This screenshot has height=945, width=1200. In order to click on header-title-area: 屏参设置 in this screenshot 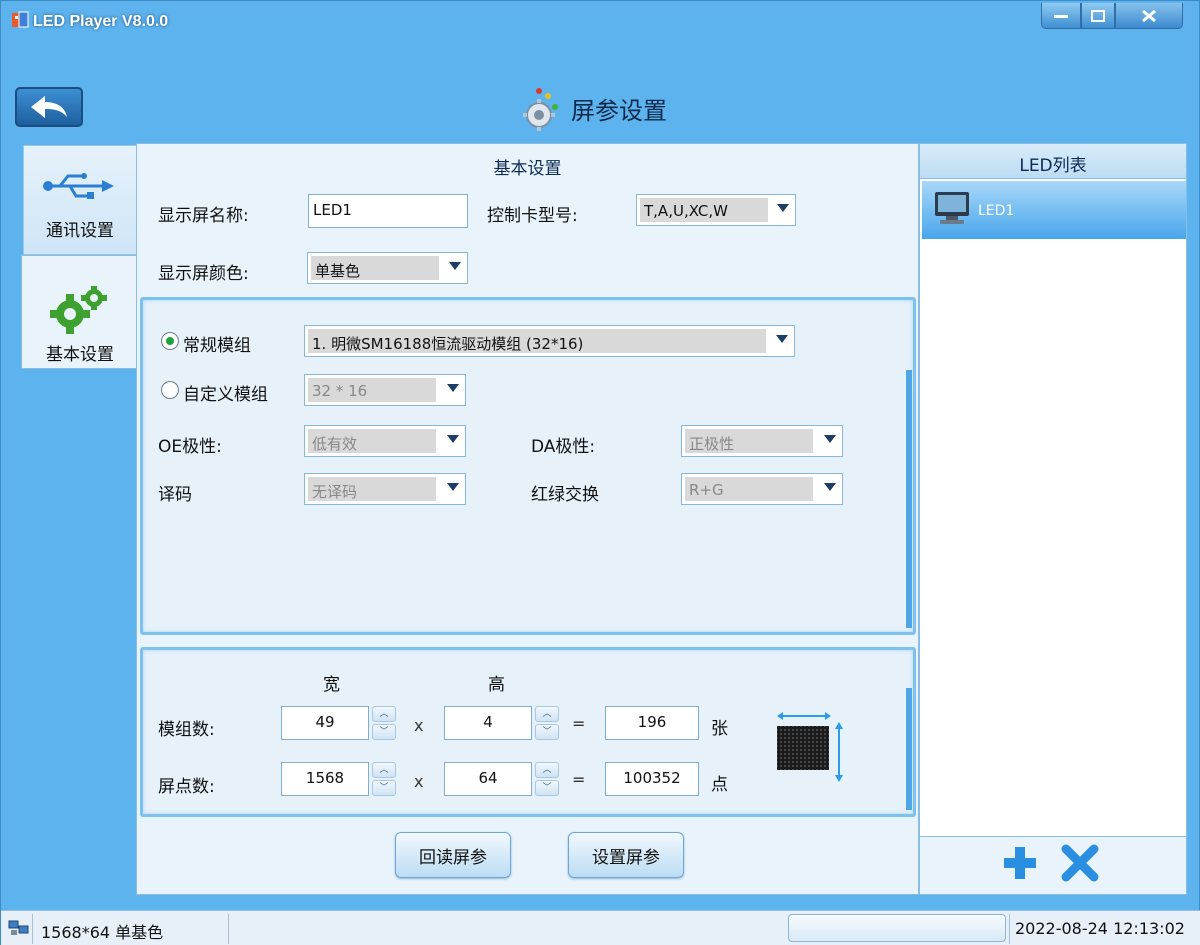, I will do `click(594, 108)`.